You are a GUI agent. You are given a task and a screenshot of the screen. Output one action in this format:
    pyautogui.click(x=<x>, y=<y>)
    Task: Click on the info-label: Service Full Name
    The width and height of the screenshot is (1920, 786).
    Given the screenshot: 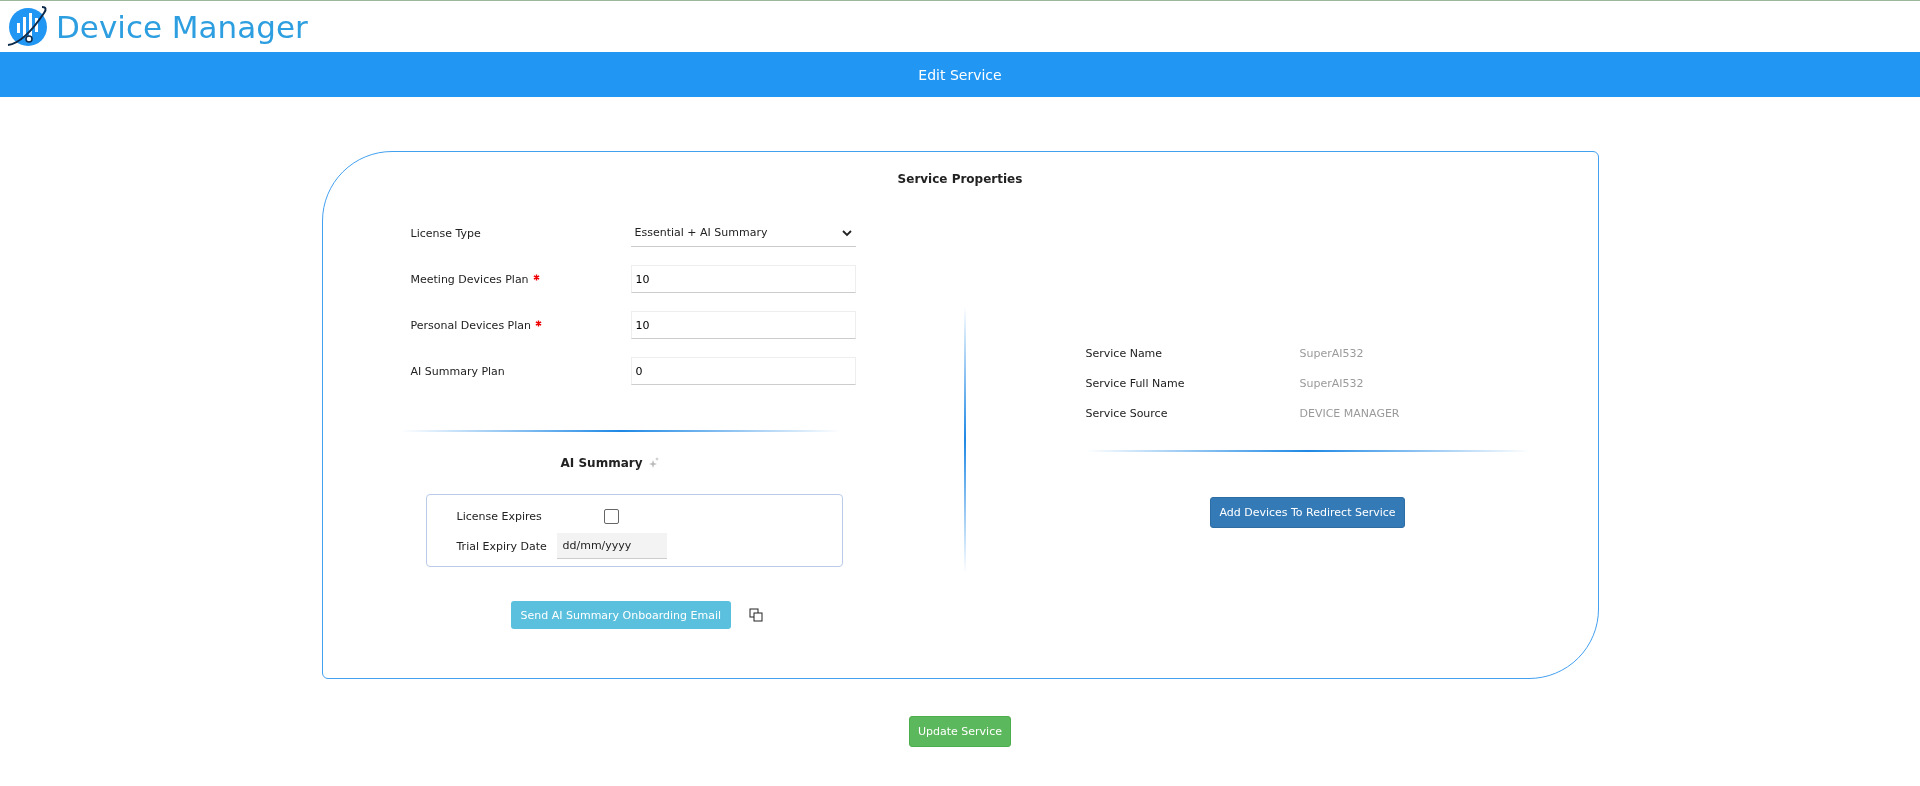 What is the action you would take?
    pyautogui.click(x=1135, y=383)
    